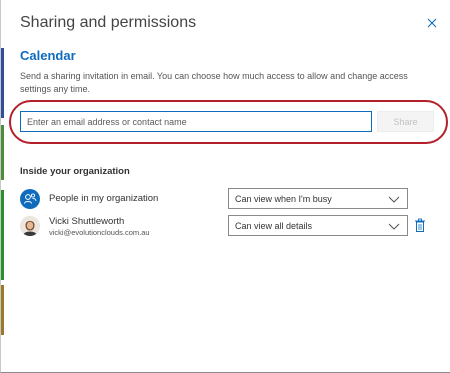 The image size is (450, 373). Describe the element at coordinates (432, 23) in the screenshot. I see `close-icon` at that location.